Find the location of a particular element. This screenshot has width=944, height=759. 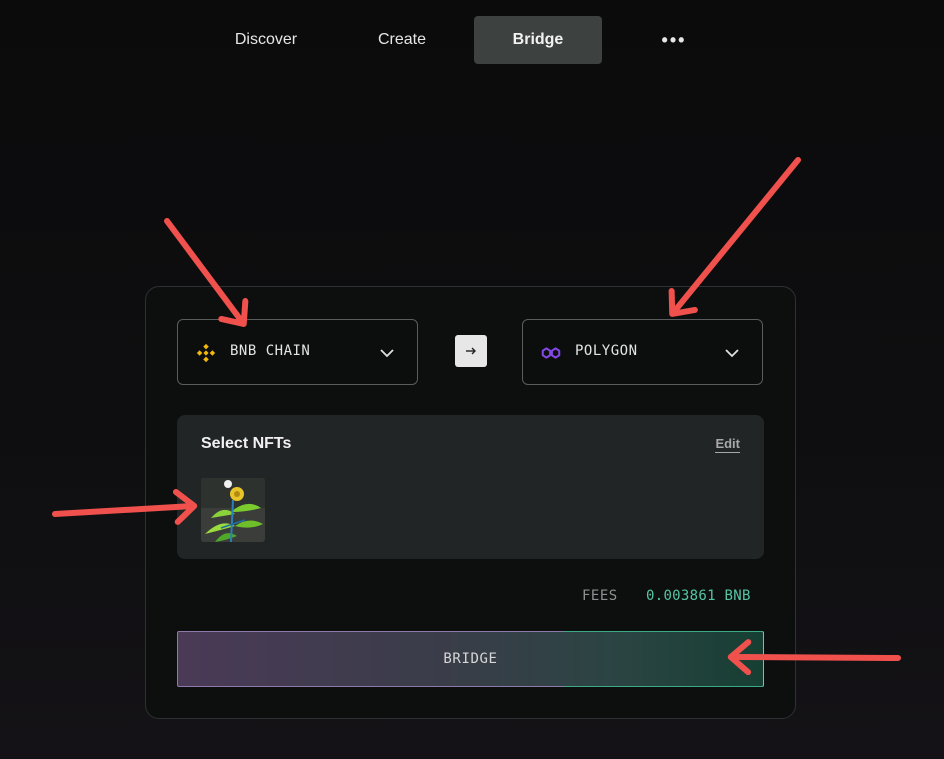

fees-value: 0.003861 BNB is located at coordinates (698, 596).